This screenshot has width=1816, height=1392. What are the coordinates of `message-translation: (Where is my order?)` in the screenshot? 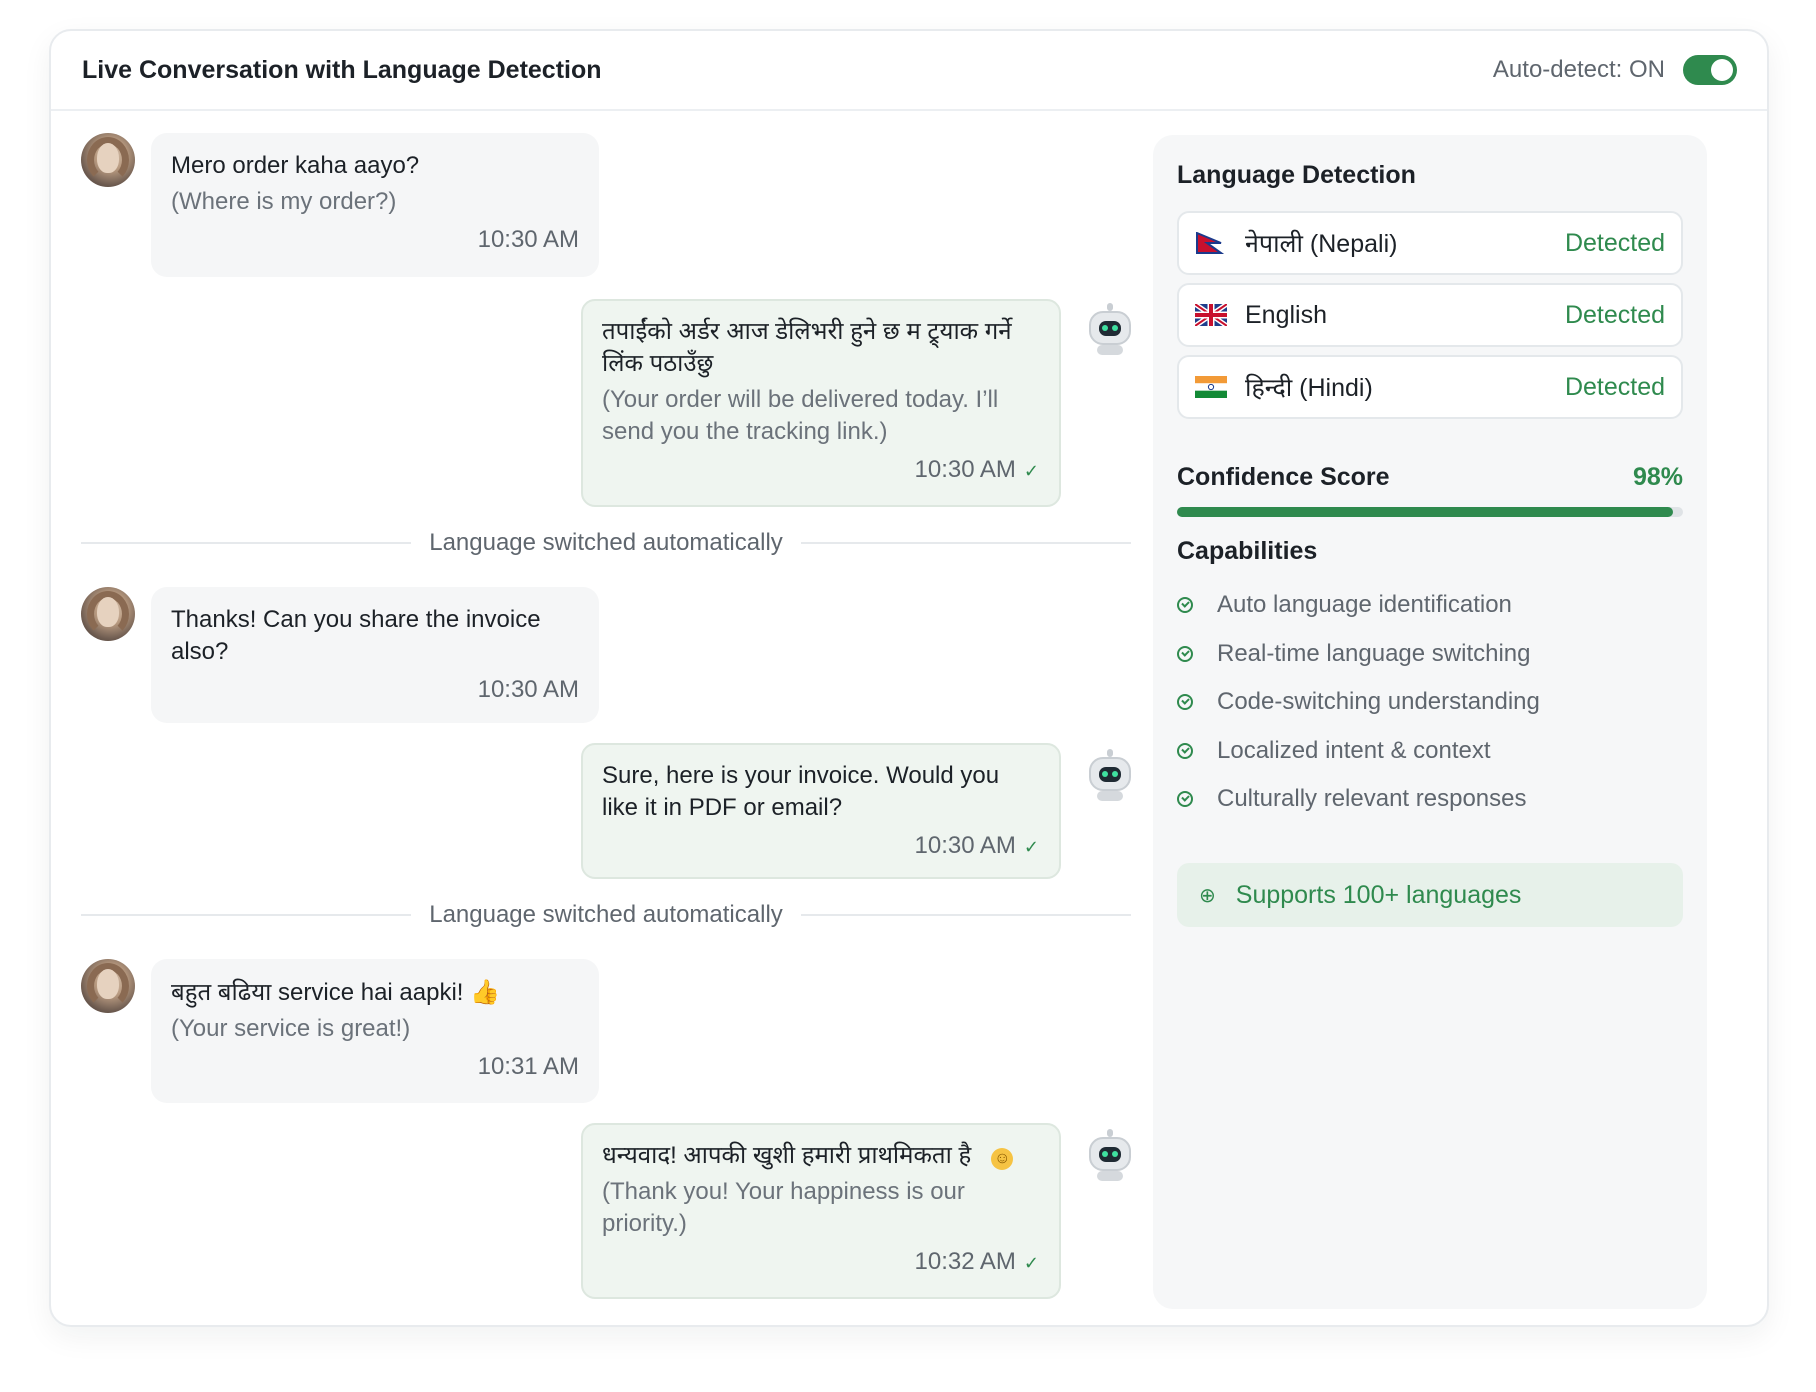 It's located at (284, 201).